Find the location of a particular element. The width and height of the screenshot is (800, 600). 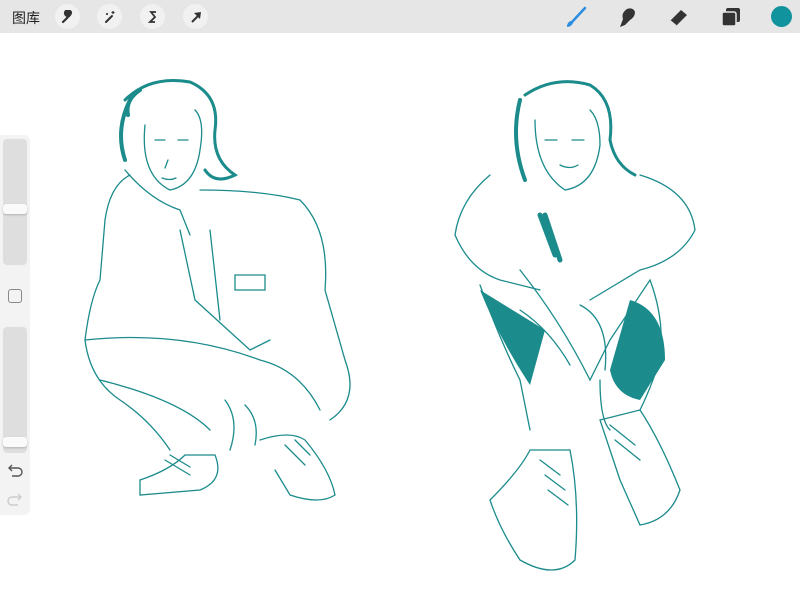

brush-icon is located at coordinates (577, 16).